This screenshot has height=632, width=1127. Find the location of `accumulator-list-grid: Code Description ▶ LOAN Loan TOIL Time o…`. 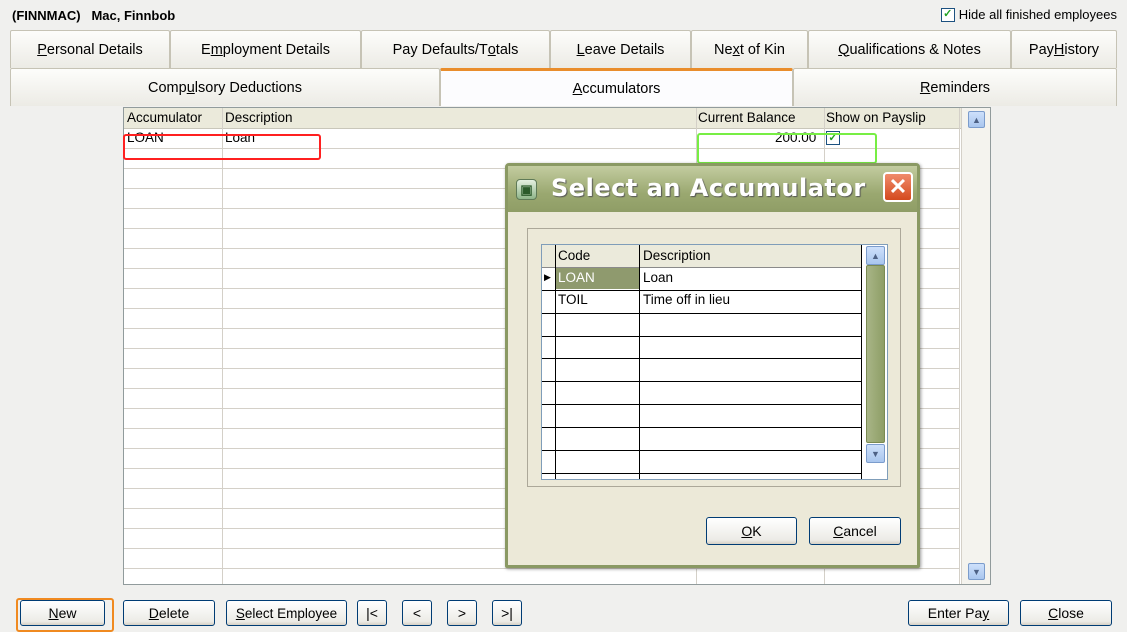

accumulator-list-grid: Code Description ▶ LOAN Loan TOIL Time o… is located at coordinates (714, 362).